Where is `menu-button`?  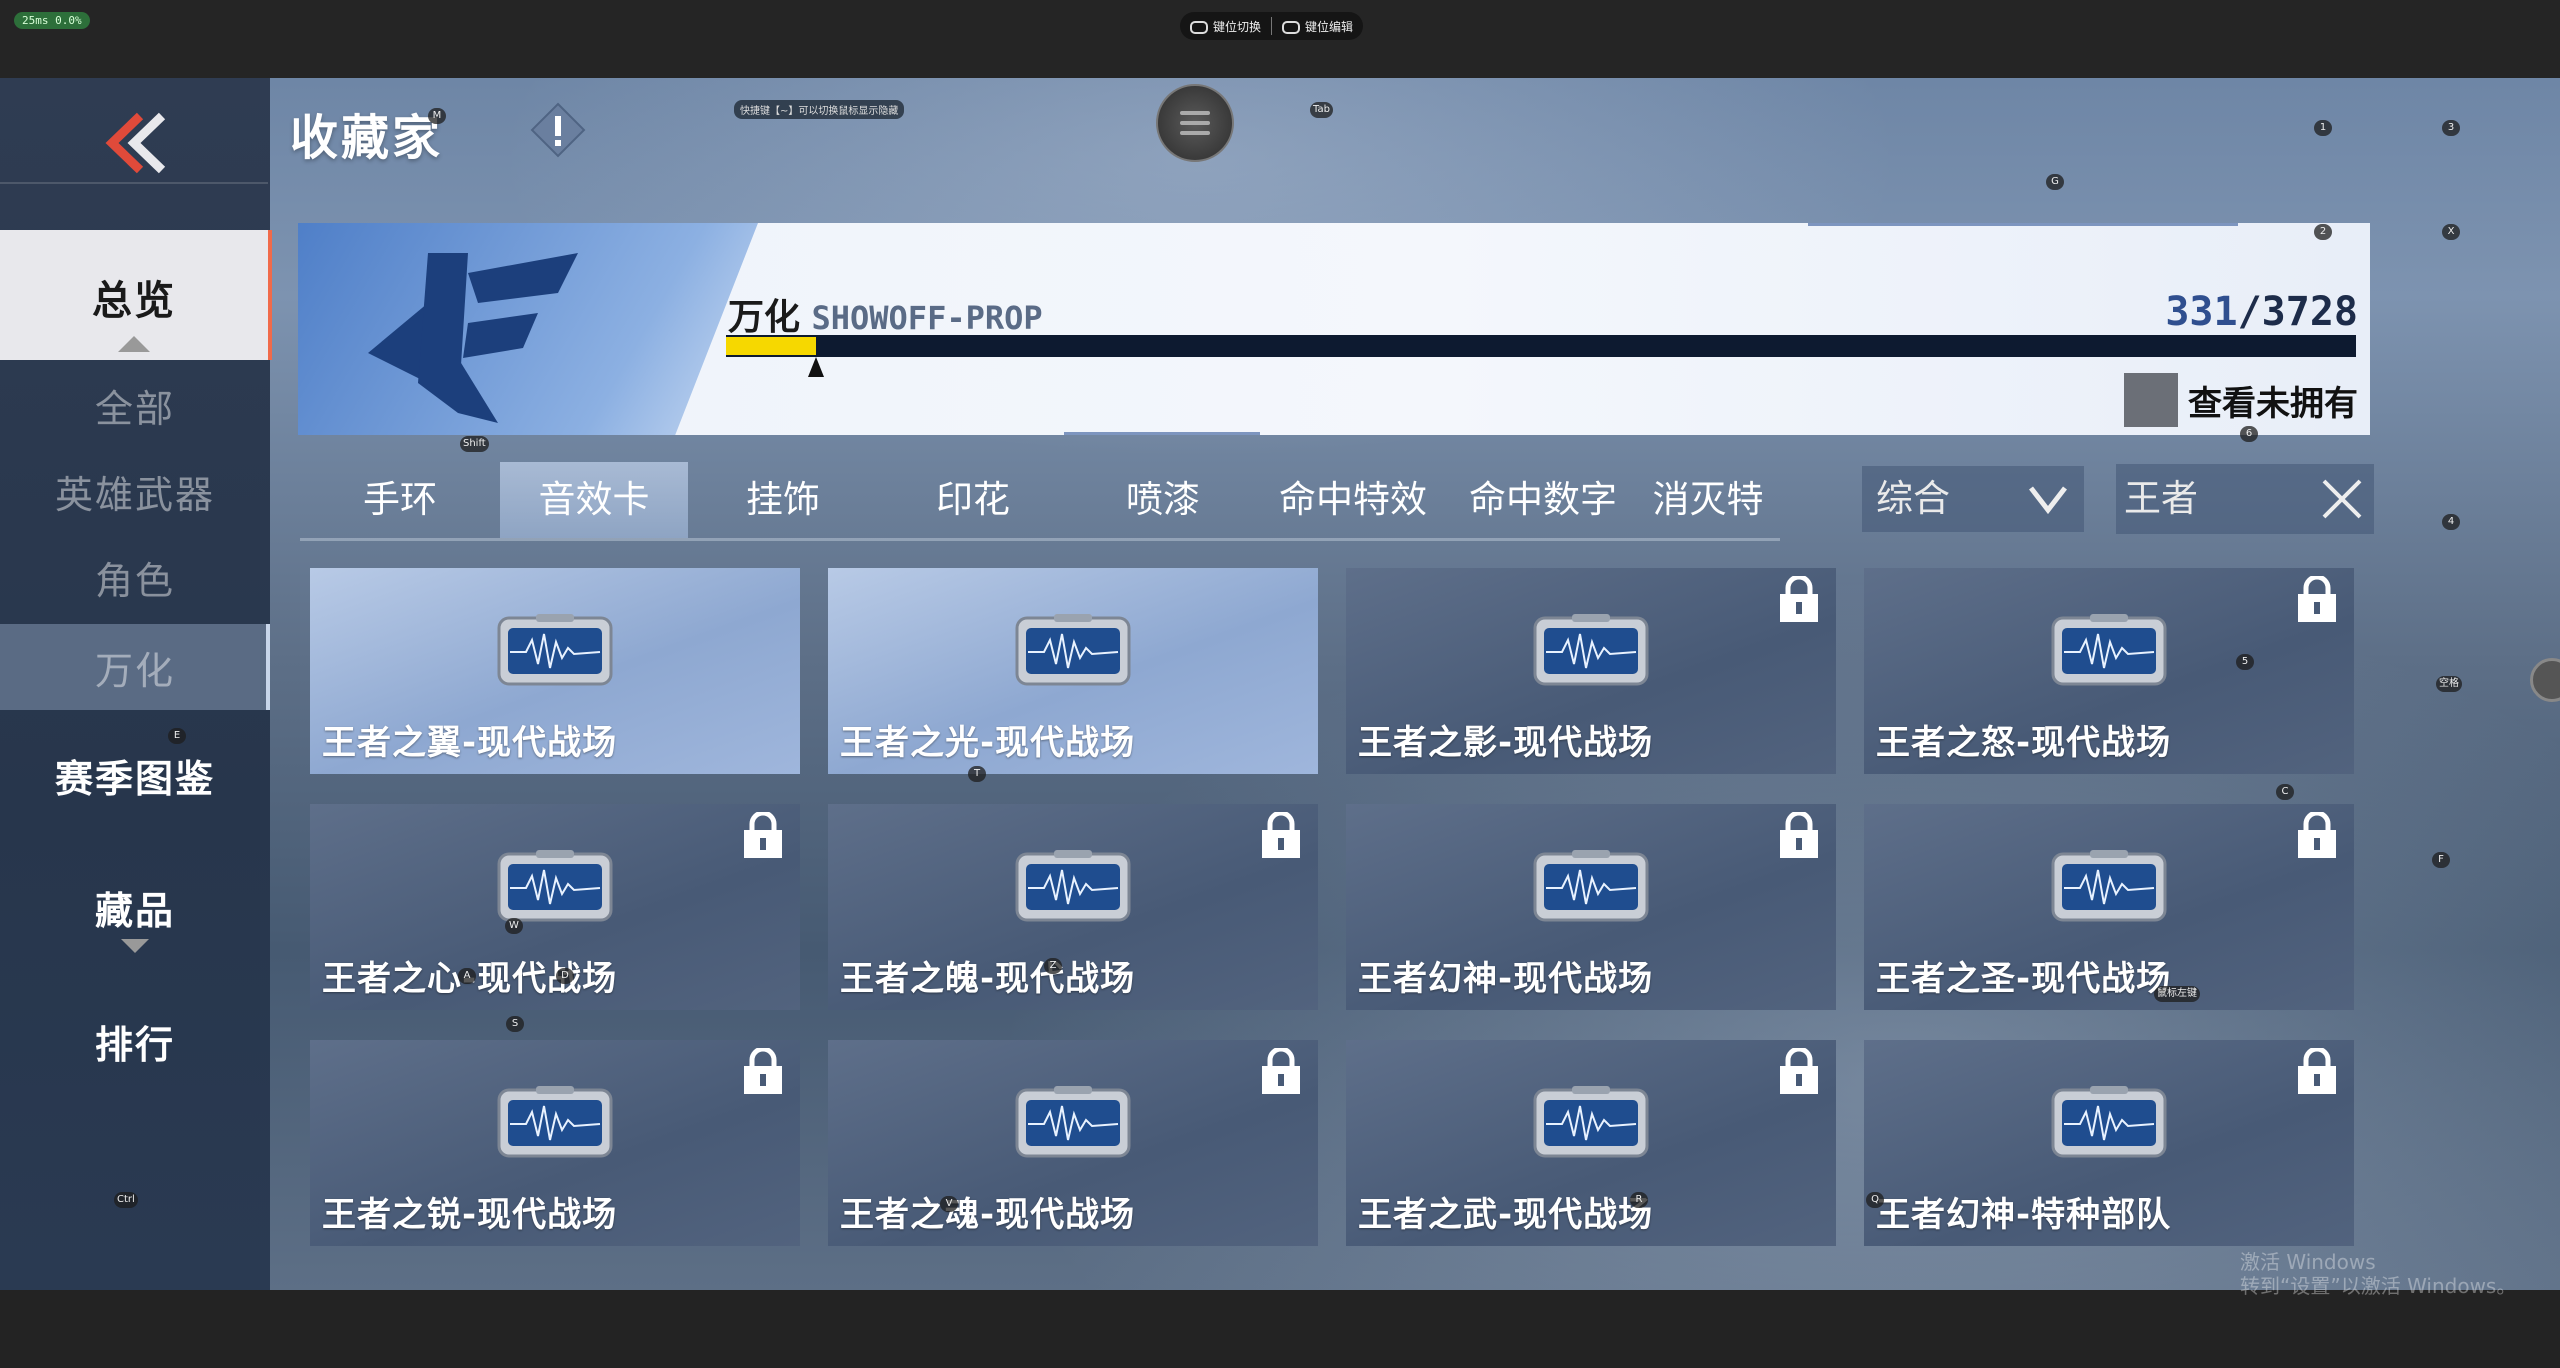
menu-button is located at coordinates (1195, 123).